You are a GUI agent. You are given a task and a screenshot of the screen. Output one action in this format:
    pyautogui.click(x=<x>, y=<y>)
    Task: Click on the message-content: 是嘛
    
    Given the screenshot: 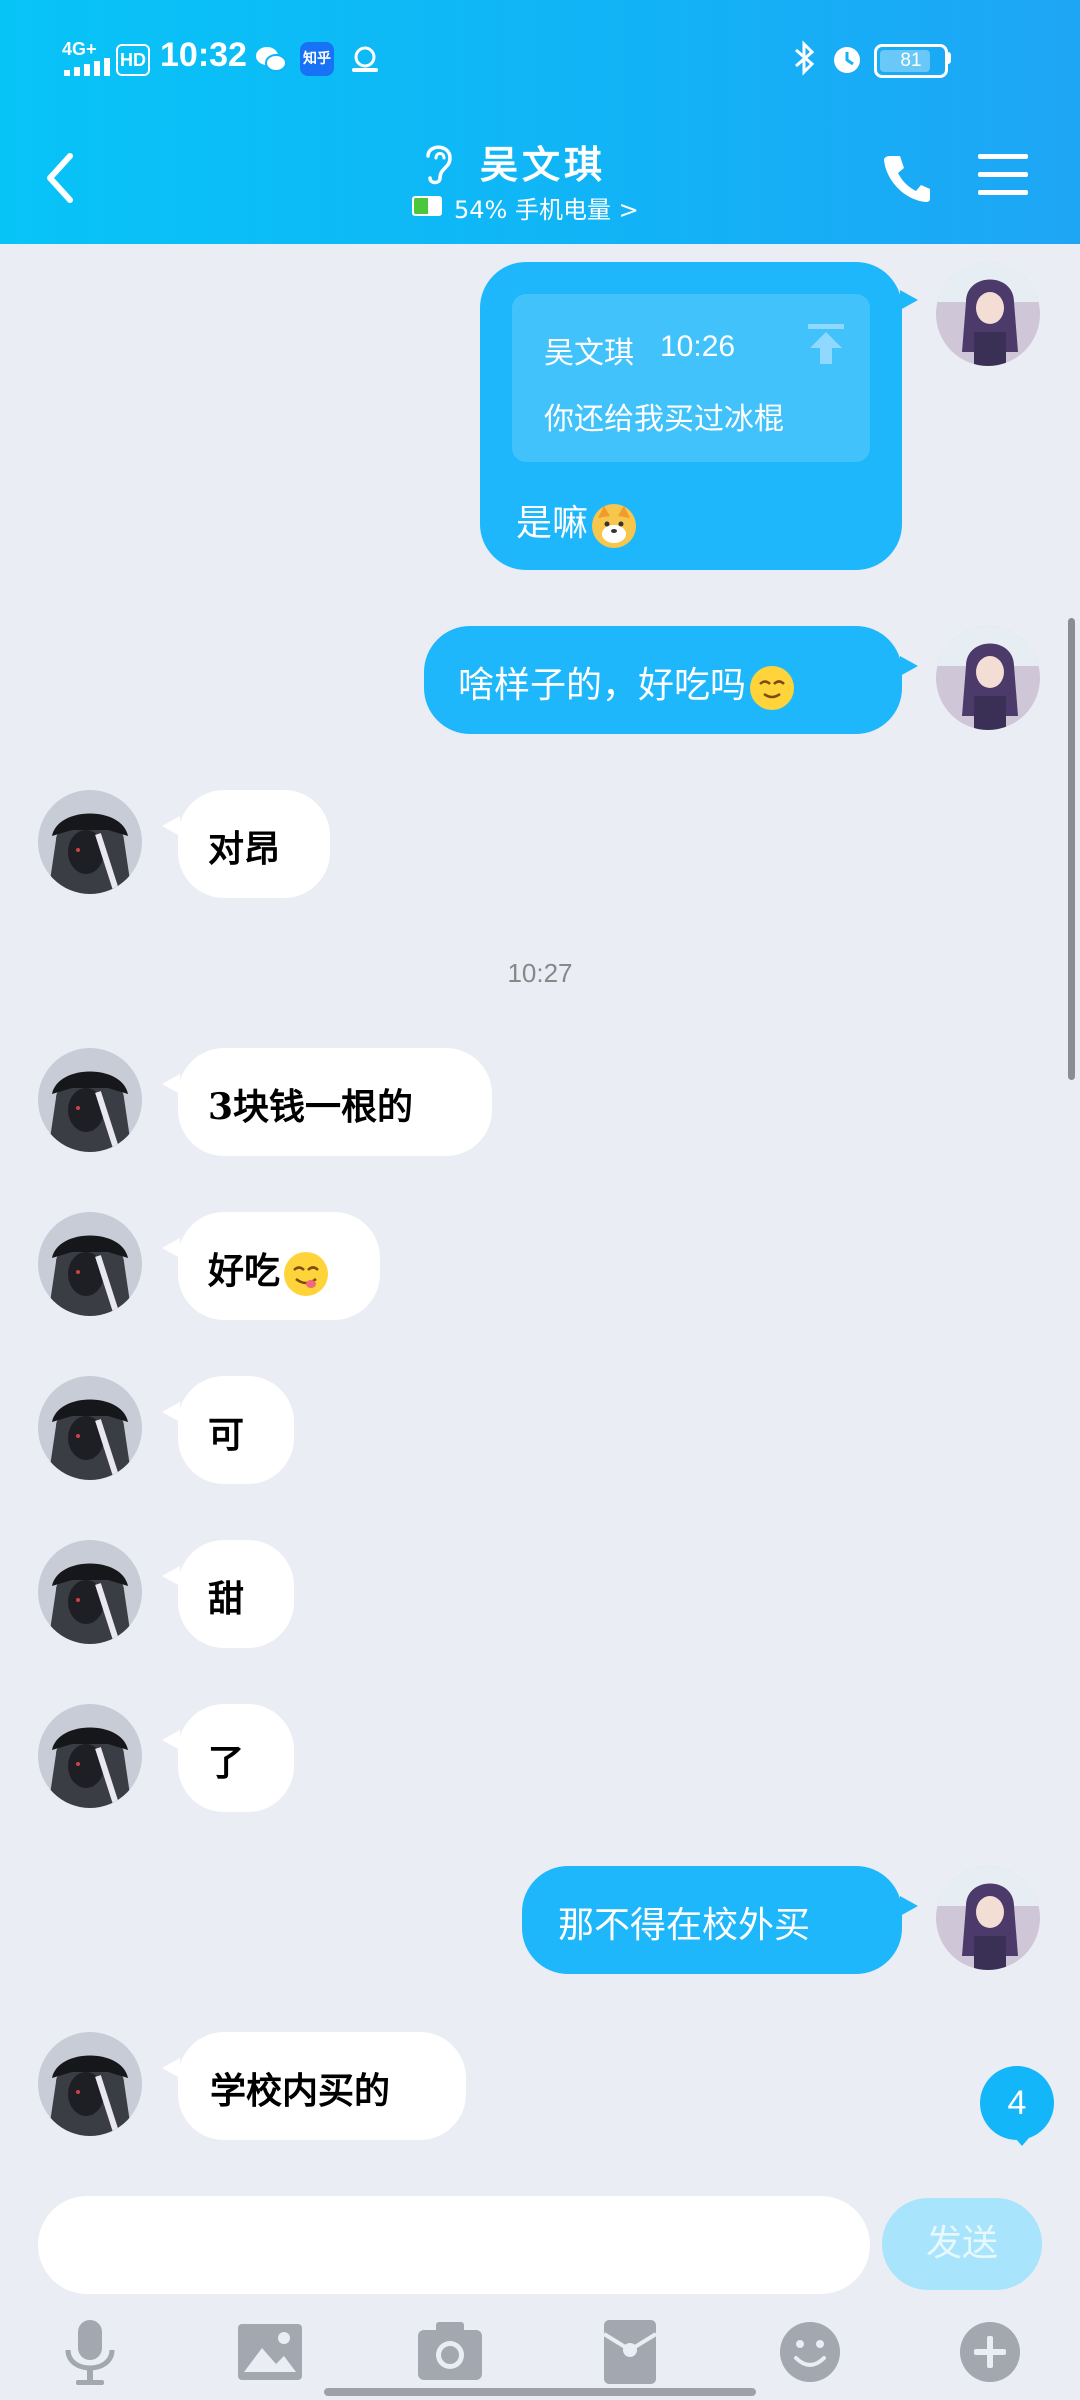 What is the action you would take?
    pyautogui.click(x=576, y=521)
    